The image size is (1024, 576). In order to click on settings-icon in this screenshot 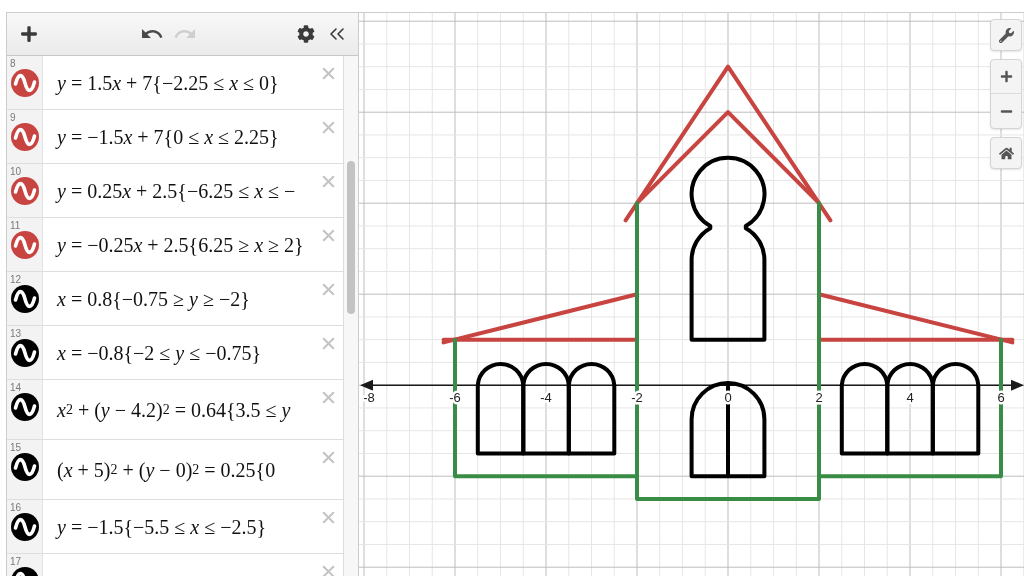, I will do `click(306, 34)`.